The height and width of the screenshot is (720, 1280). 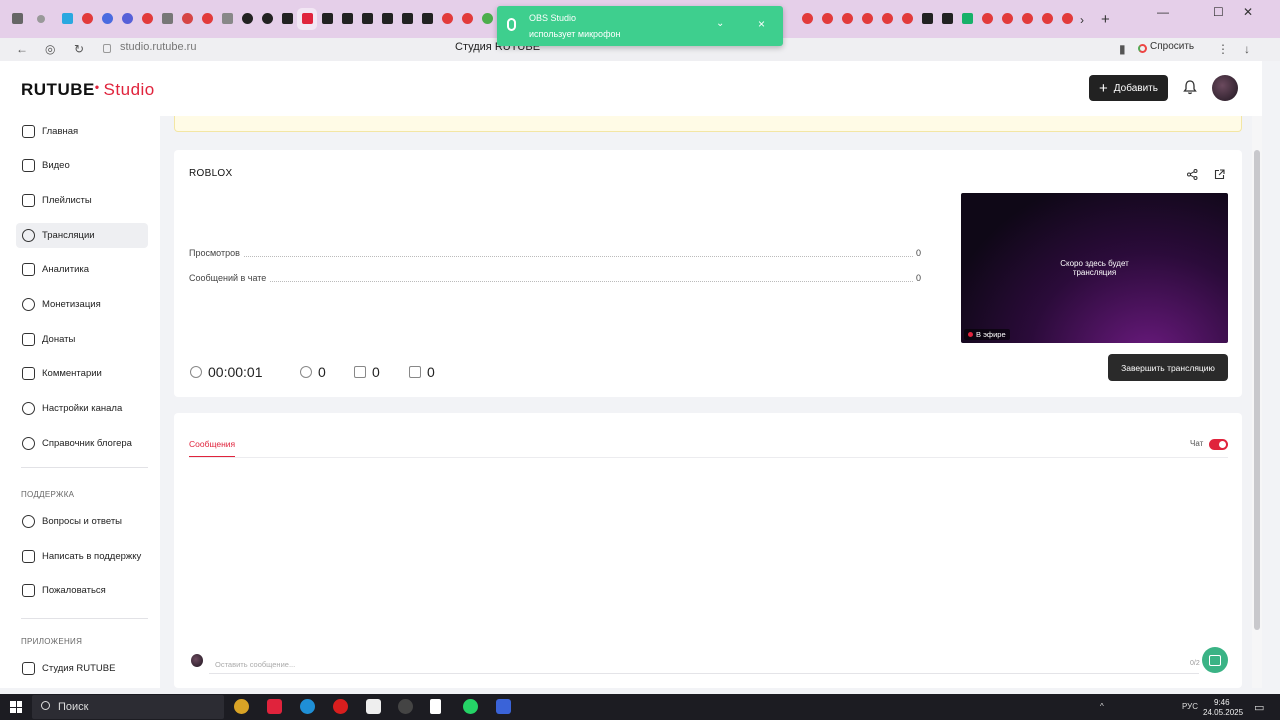 I want to click on sidebar-item-donations: Донаты, so click(x=82, y=339).